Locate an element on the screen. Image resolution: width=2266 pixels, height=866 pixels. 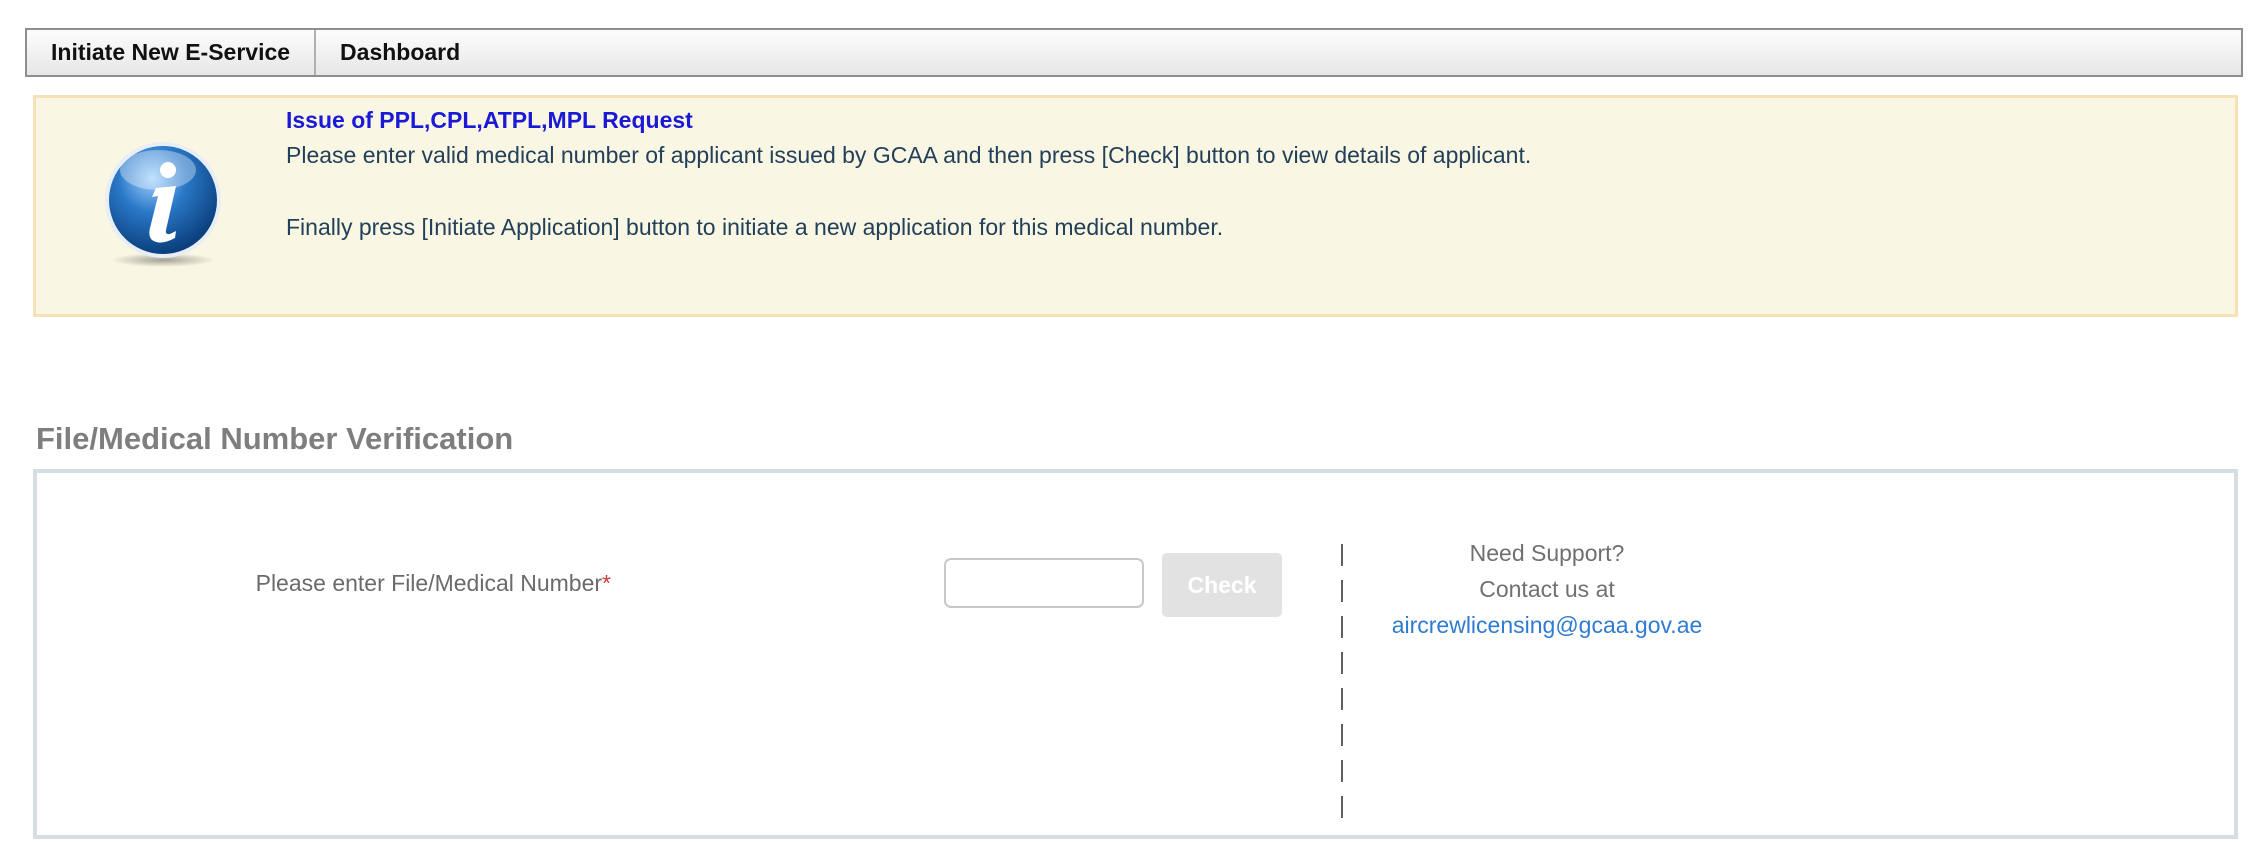
medical-number-label: Please enter File/Medical Number* is located at coordinates (433, 583).